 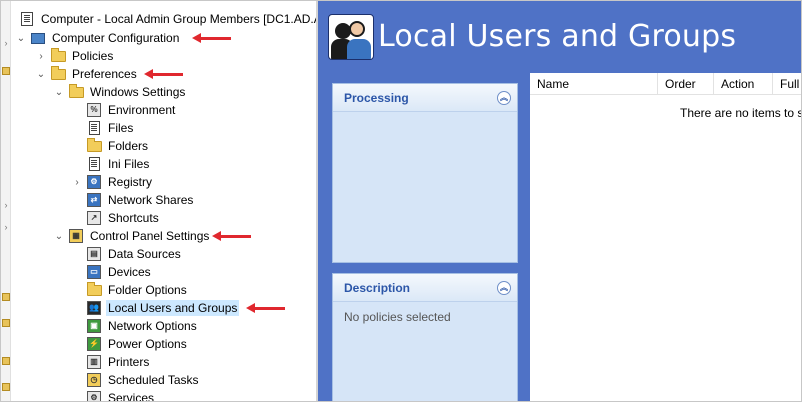 What do you see at coordinates (116, 38) in the screenshot?
I see `tree-item-label: Computer Configuration` at bounding box center [116, 38].